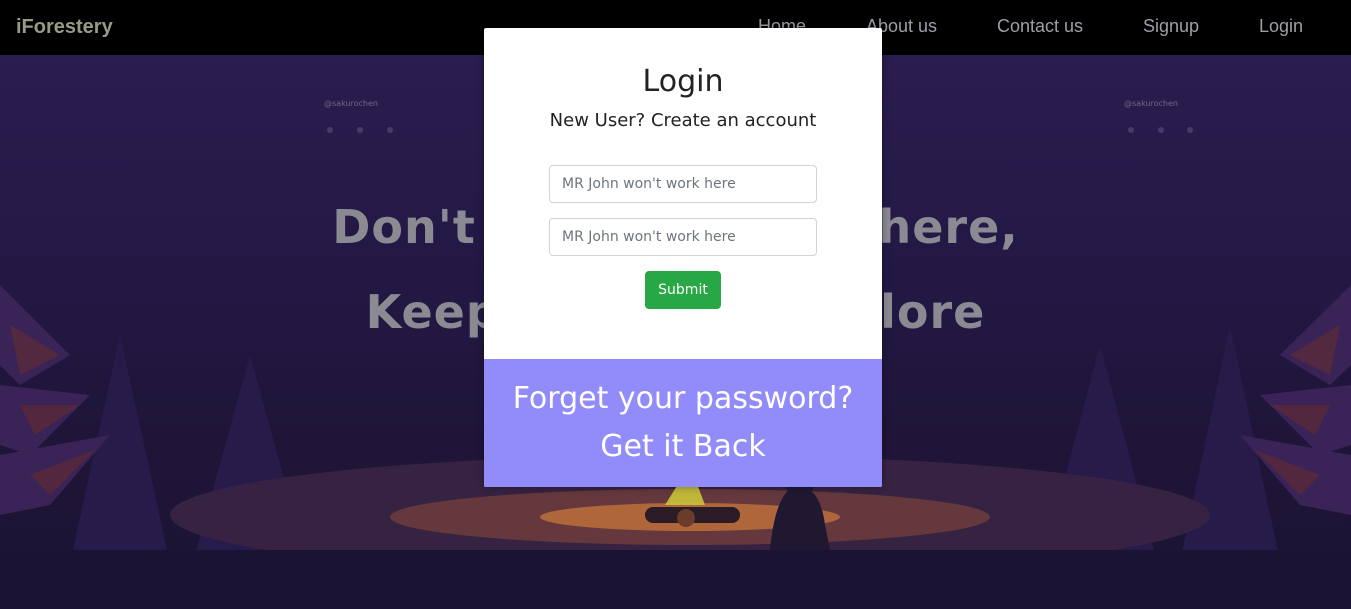 This screenshot has width=1351, height=609. Describe the element at coordinates (1171, 26) in the screenshot. I see `nav-link-signup: Signup` at that location.